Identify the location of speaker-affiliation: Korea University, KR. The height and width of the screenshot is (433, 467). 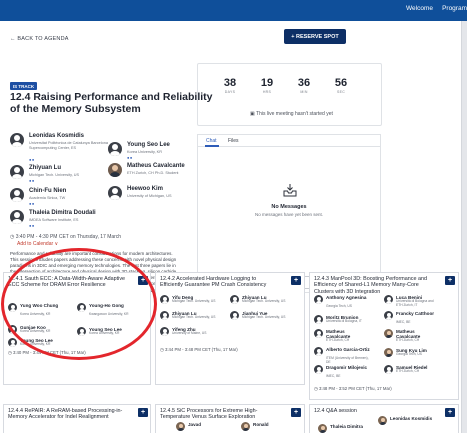
(144, 152).